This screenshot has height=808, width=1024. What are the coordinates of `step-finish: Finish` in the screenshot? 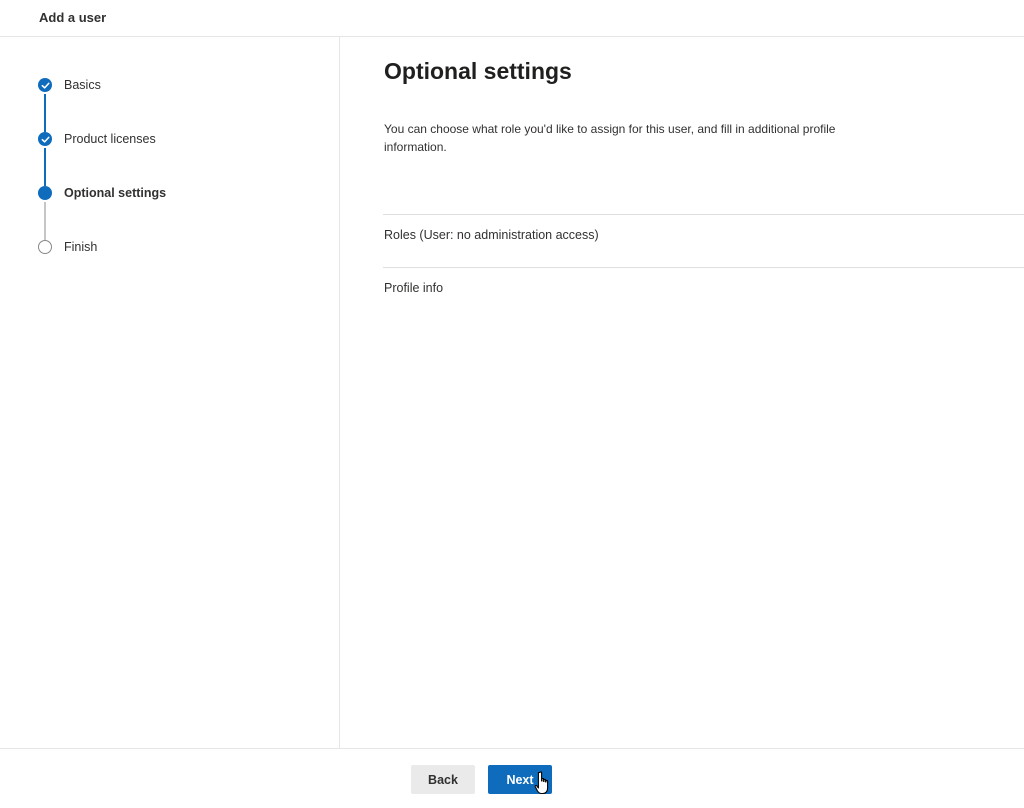 It's located at (67, 247).